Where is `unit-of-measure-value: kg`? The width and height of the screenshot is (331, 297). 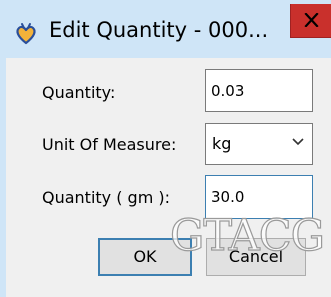
unit-of-measure-value: kg is located at coordinates (222, 143).